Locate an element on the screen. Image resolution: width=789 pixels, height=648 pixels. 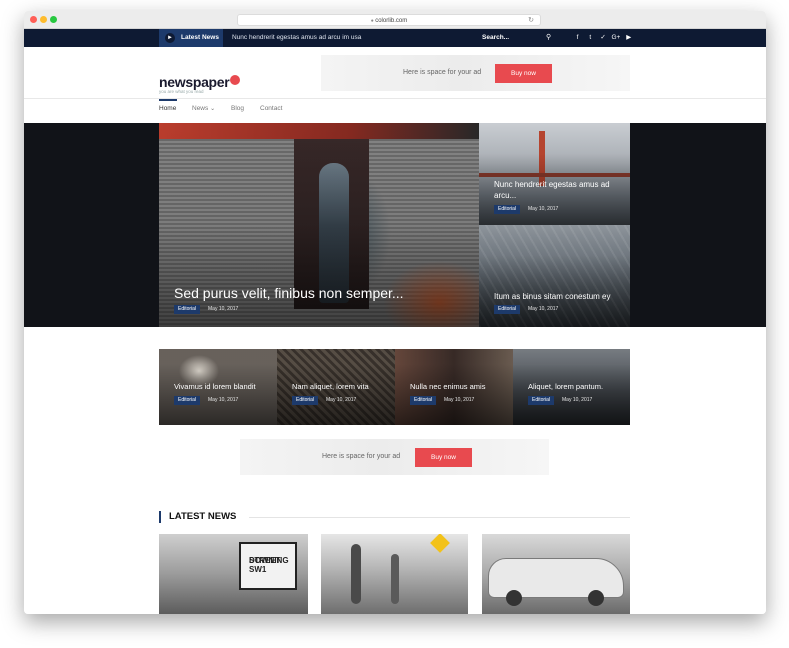
site-logo: newspaper is located at coordinates (200, 82).